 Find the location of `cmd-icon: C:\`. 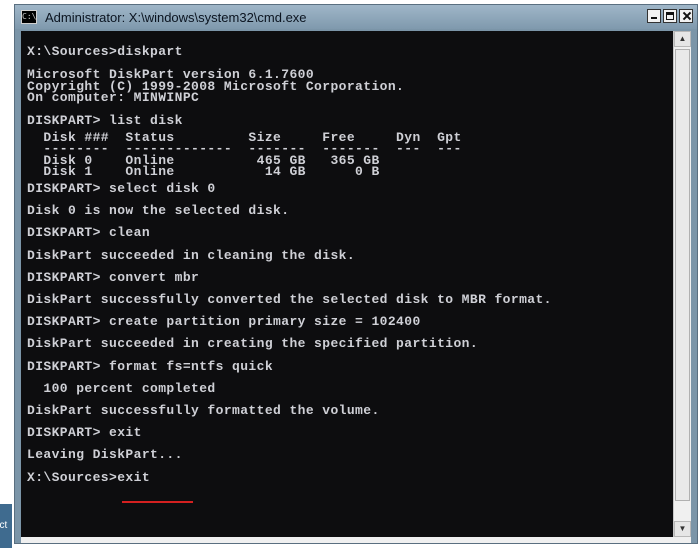

cmd-icon: C:\ is located at coordinates (29, 17).